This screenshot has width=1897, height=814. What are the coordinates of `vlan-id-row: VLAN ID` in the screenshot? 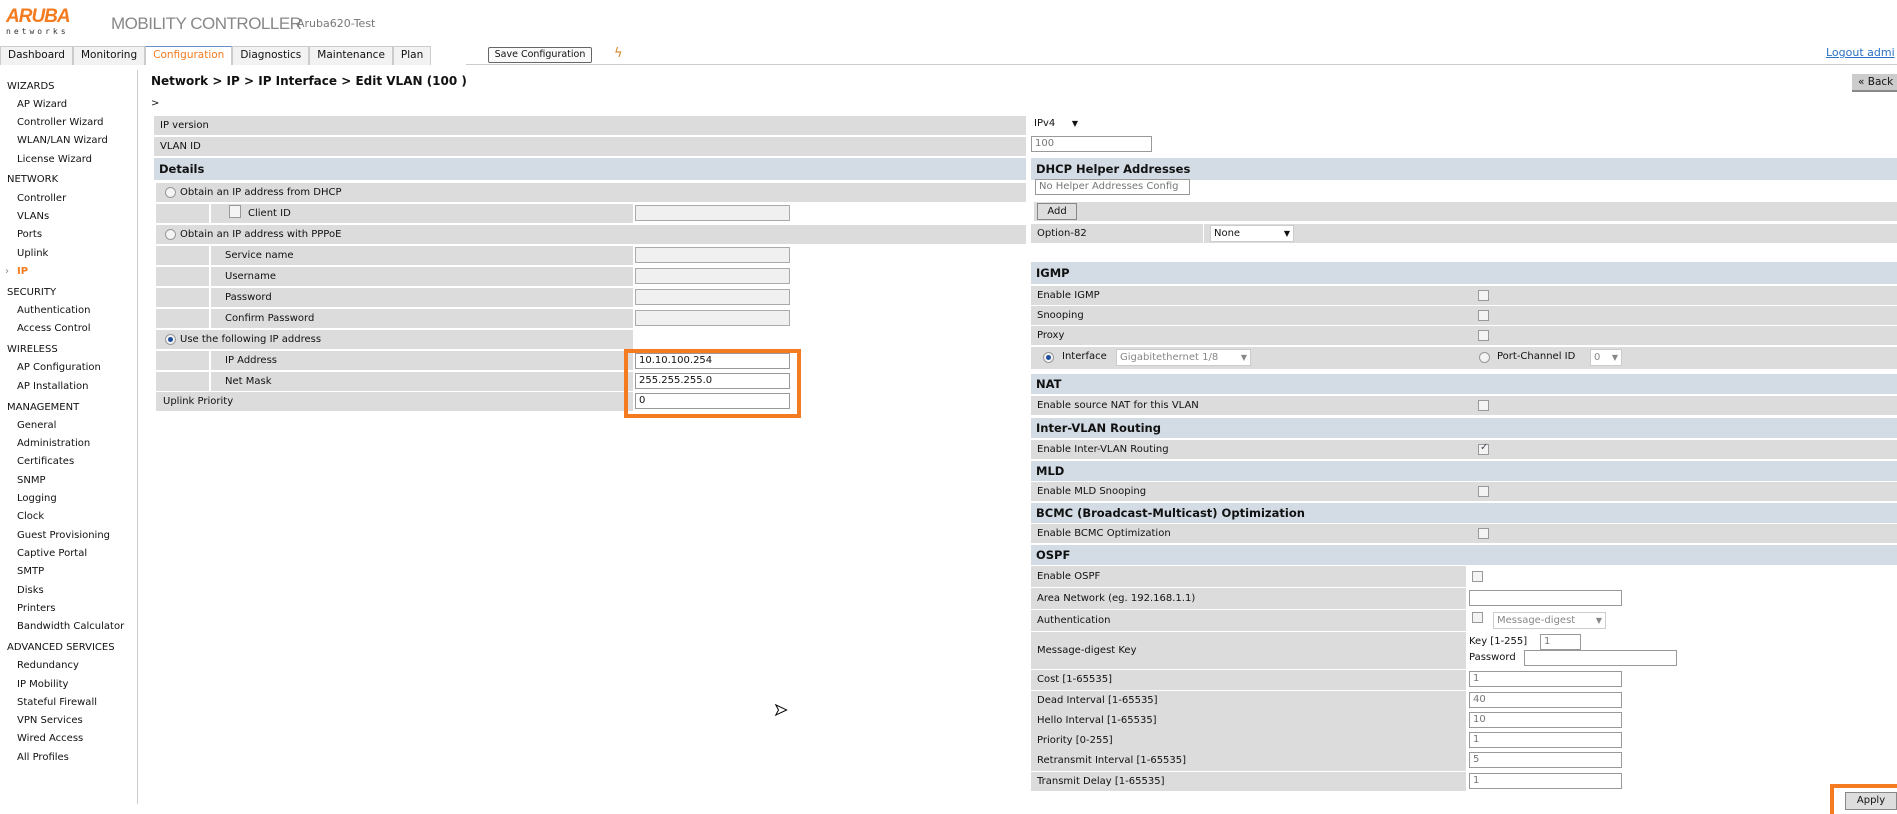 It's located at (590, 146).